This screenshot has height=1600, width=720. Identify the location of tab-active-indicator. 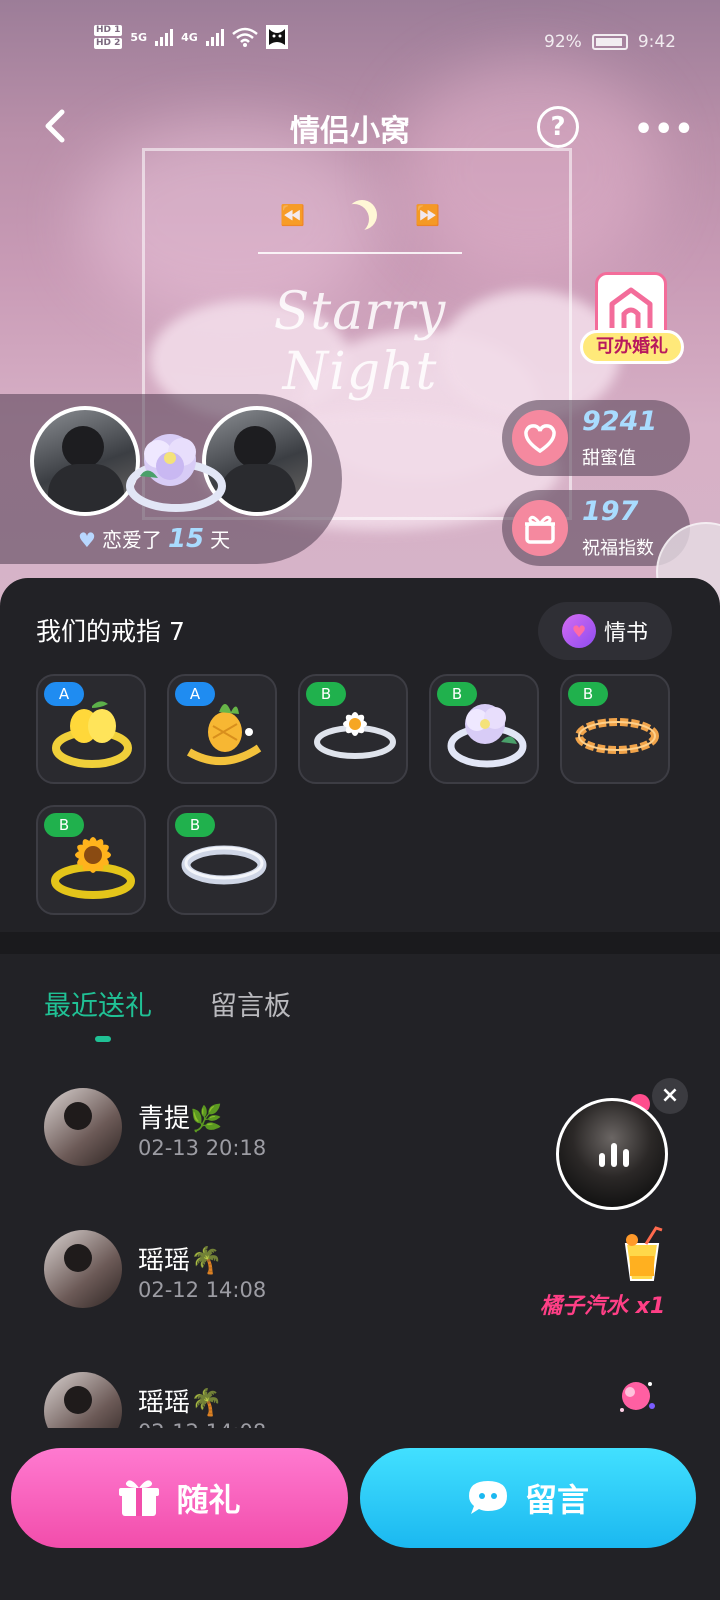
(103, 1039).